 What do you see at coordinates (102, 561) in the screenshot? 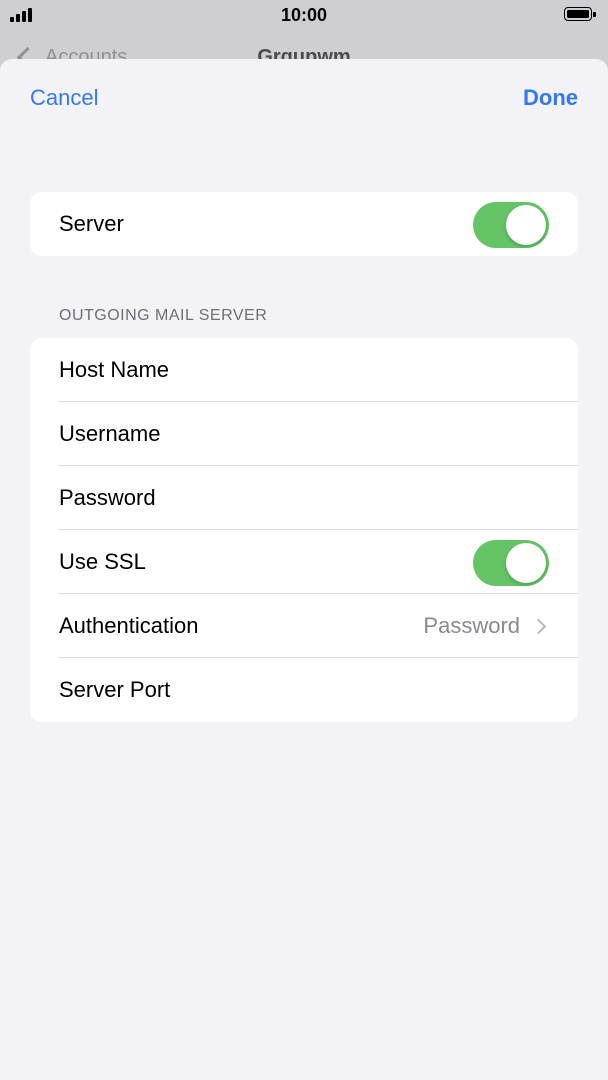
I see `use-ssl-label: Use SSL` at bounding box center [102, 561].